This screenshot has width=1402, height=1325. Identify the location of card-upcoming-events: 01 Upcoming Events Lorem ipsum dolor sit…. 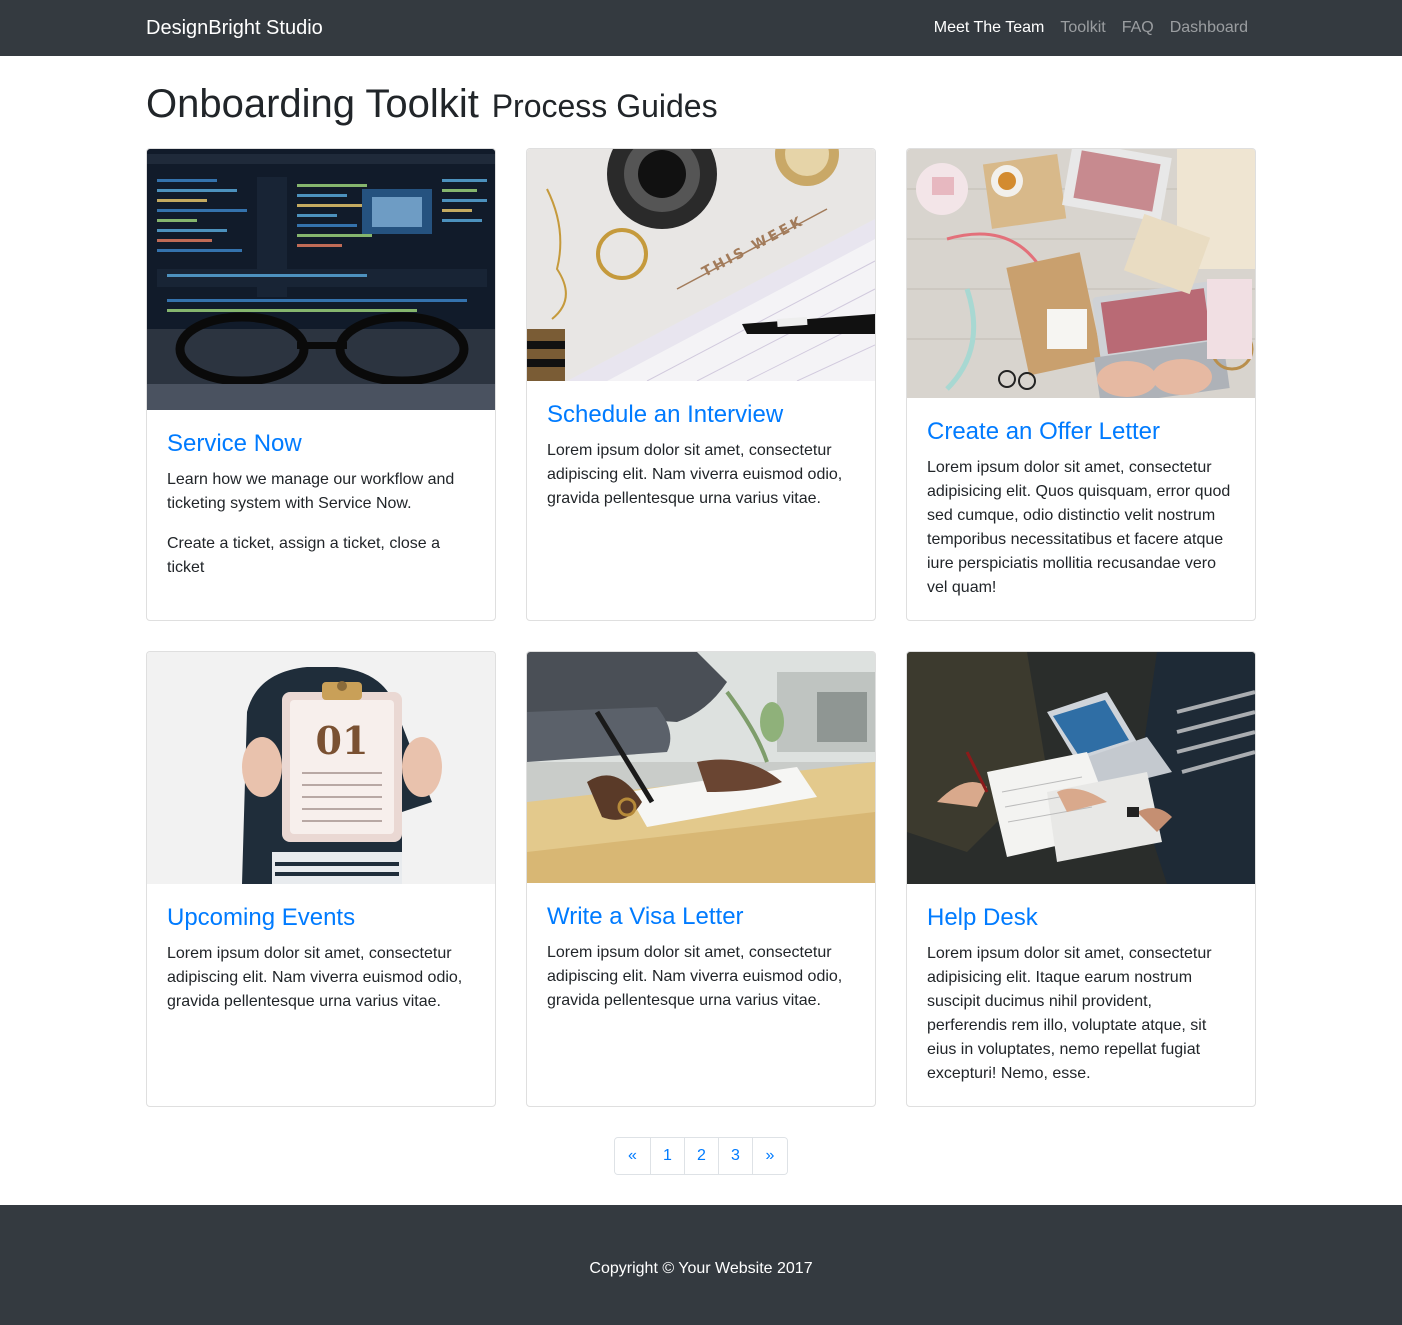
(321, 879).